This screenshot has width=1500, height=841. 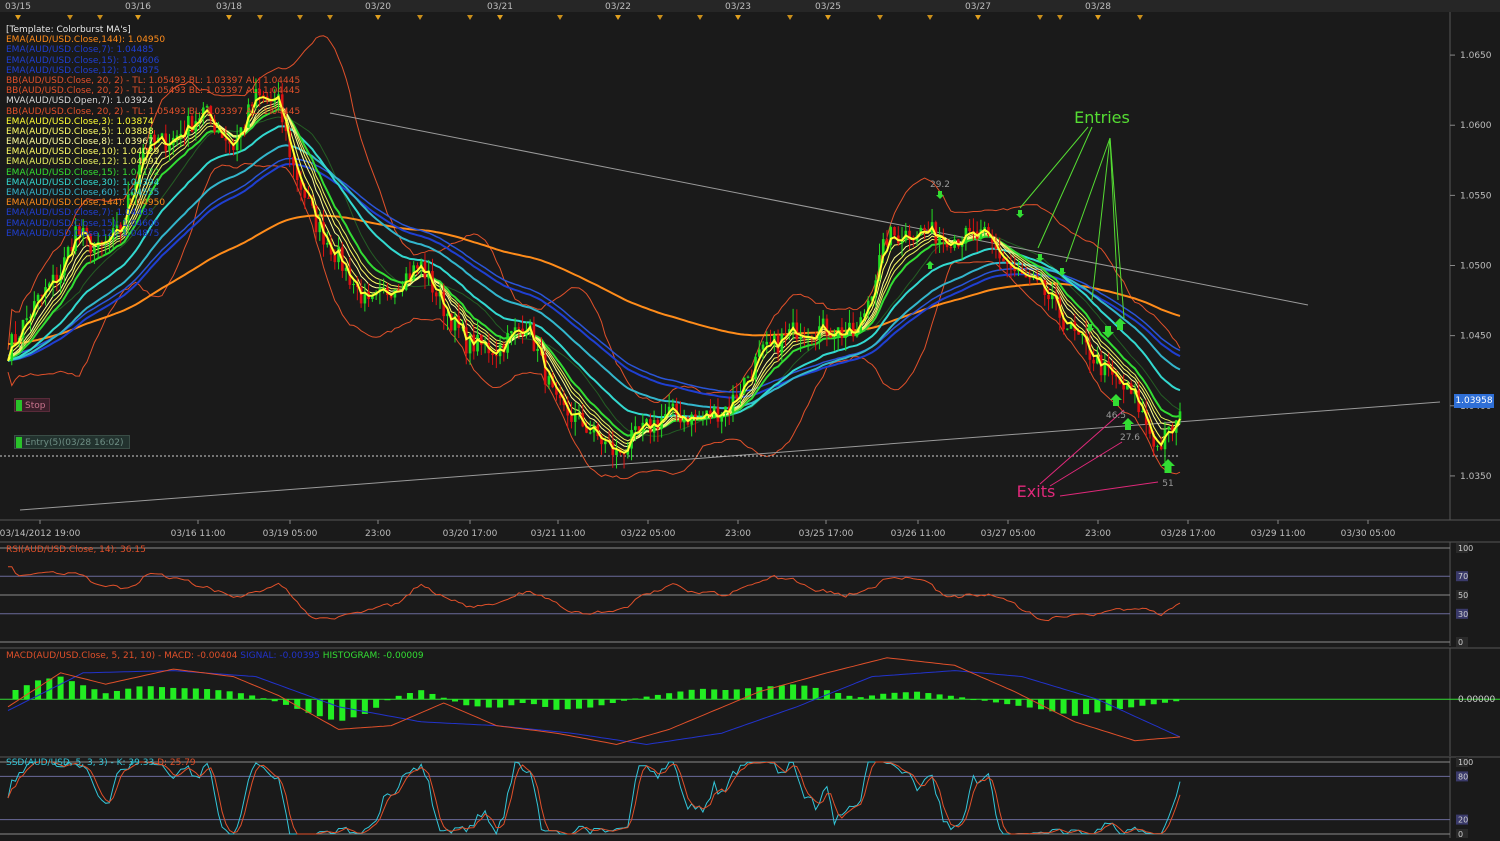 I want to click on legend-entry-value: 1.04875, so click(x=141, y=233).